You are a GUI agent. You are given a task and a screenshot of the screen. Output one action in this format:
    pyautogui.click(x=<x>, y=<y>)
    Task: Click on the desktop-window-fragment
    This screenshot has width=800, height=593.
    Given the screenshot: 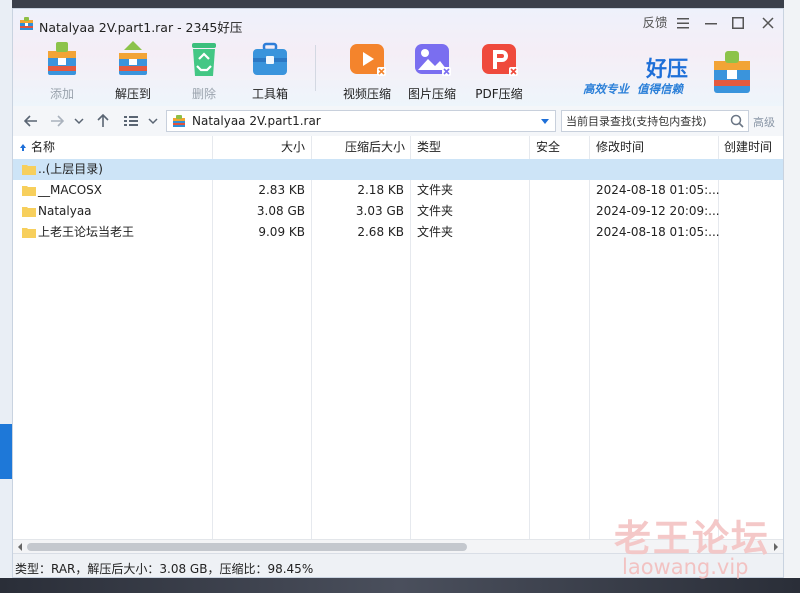 What is the action you would take?
    pyautogui.click(x=6, y=451)
    